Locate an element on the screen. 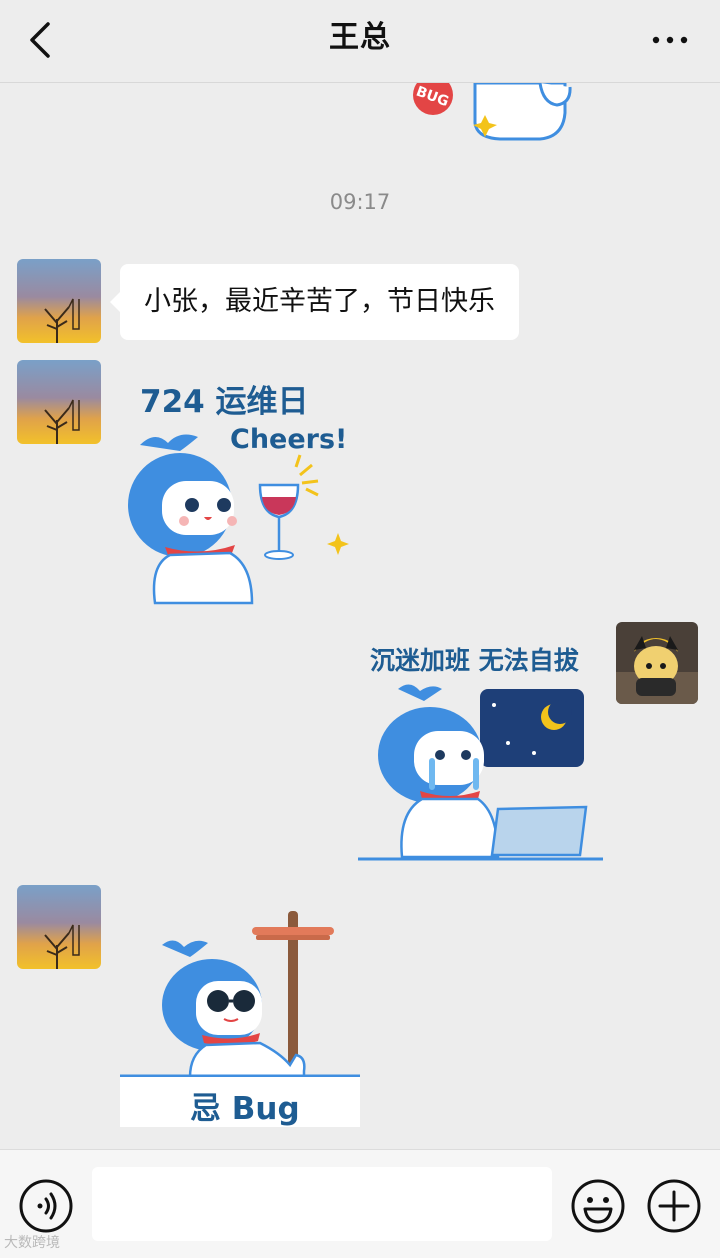 The image size is (720, 1258). sticker-bug: 忌 Bug is located at coordinates (240, 1016).